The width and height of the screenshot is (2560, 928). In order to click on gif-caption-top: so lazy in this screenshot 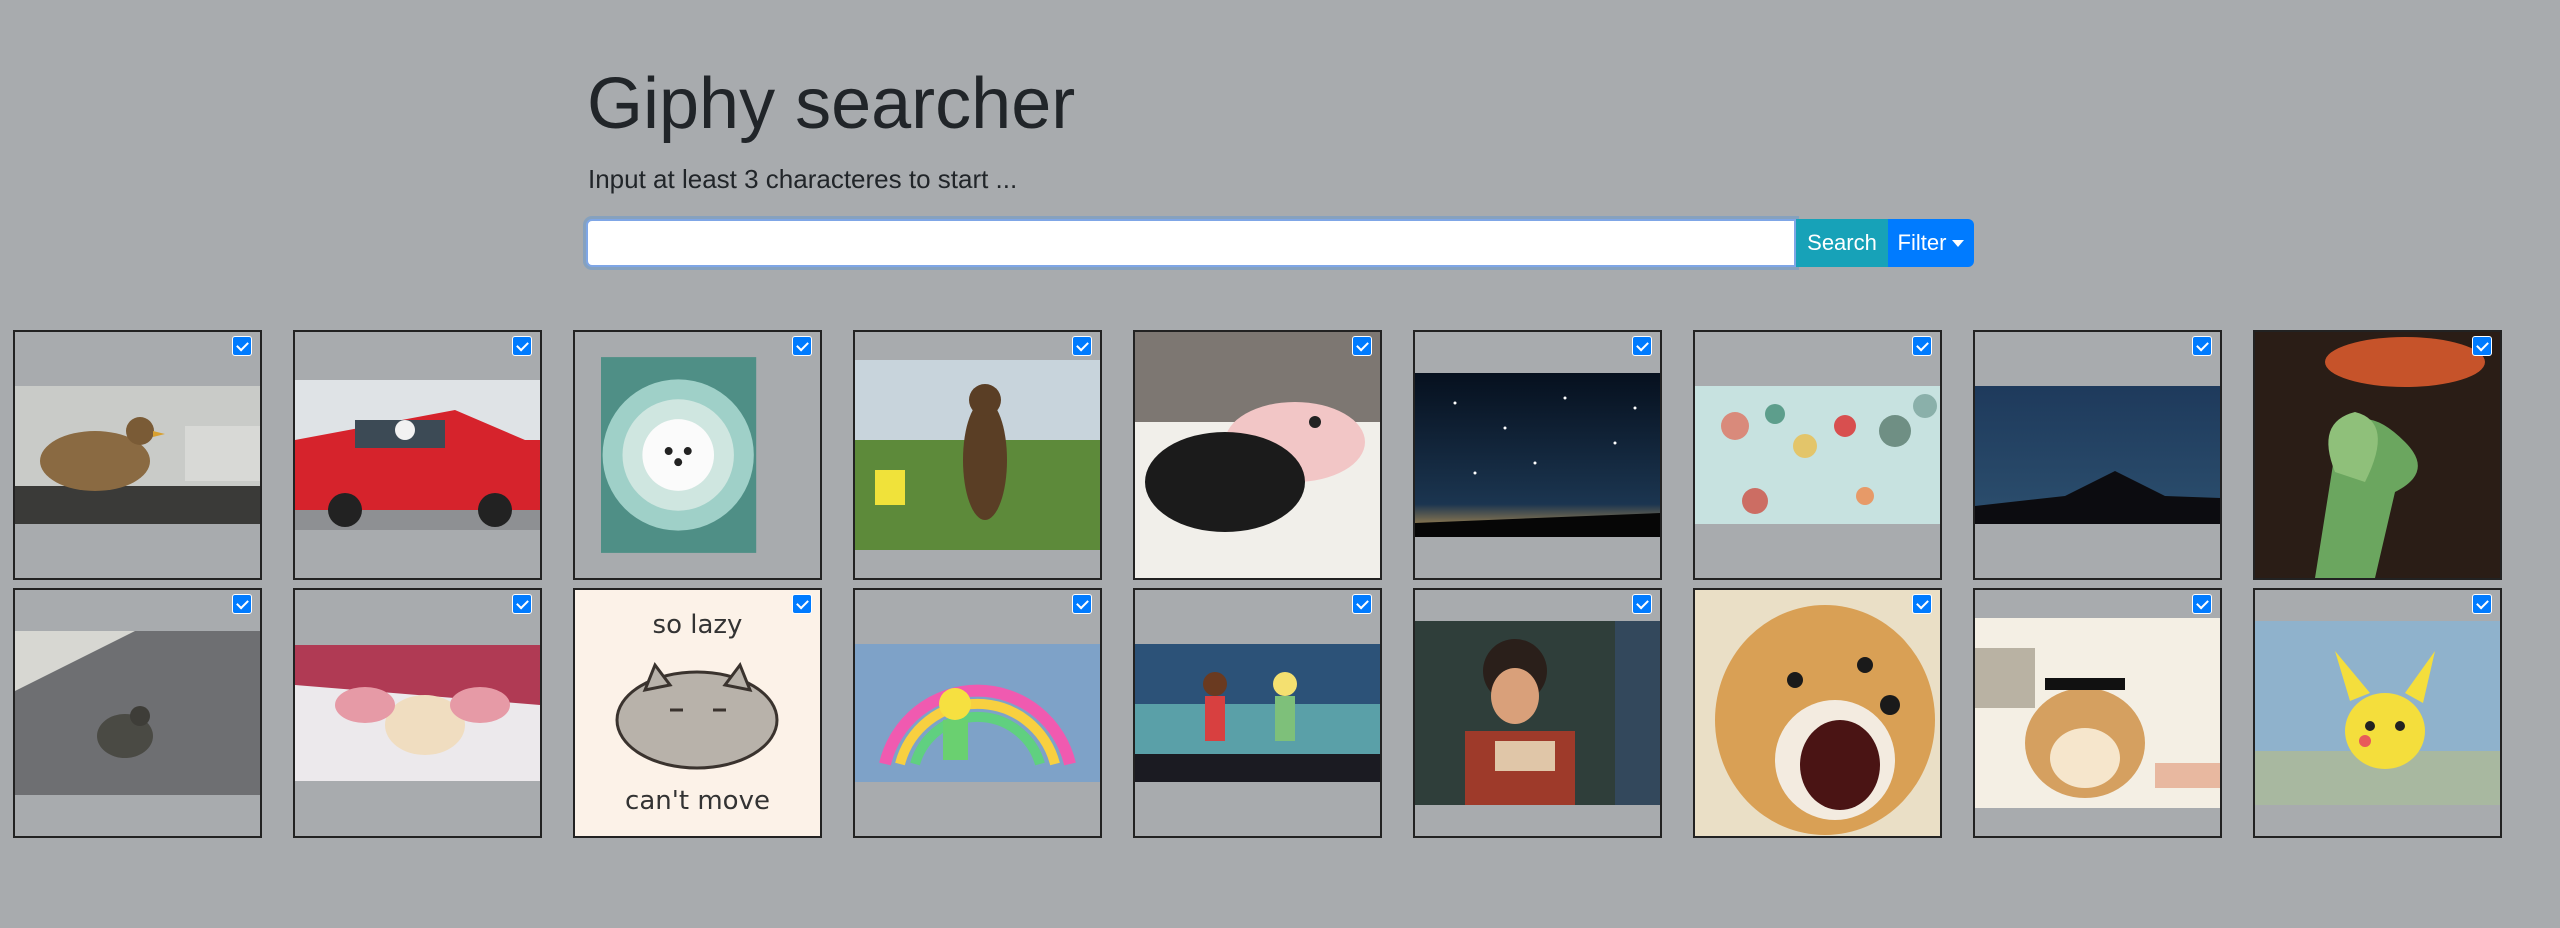, I will do `click(697, 625)`.